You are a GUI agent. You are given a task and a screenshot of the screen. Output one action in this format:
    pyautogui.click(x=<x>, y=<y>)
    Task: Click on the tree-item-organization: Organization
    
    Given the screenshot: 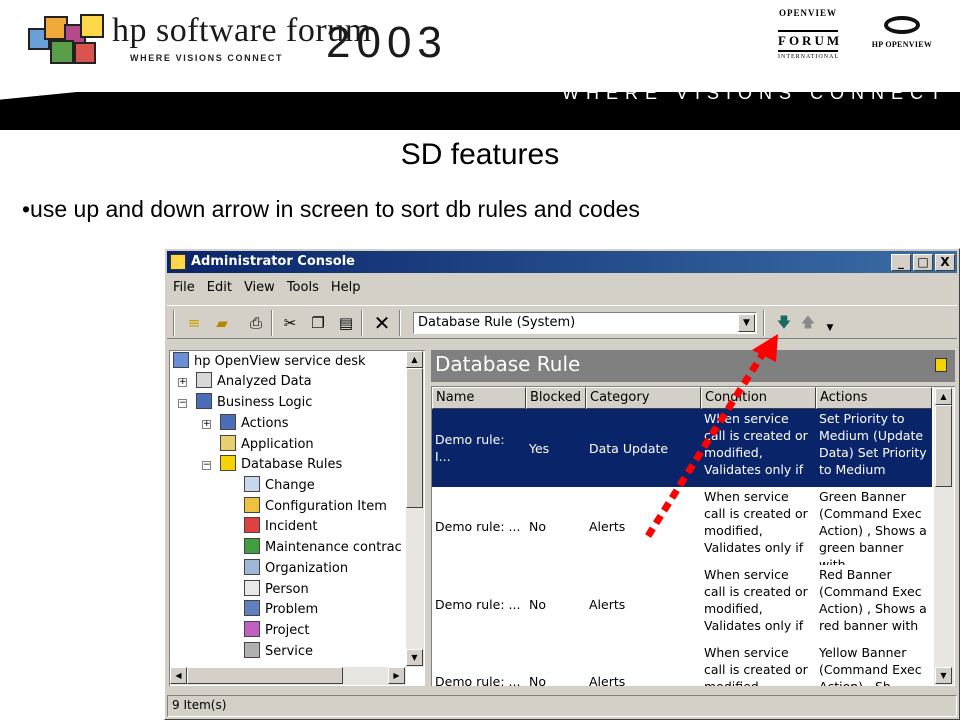 What is the action you would take?
    pyautogui.click(x=296, y=569)
    